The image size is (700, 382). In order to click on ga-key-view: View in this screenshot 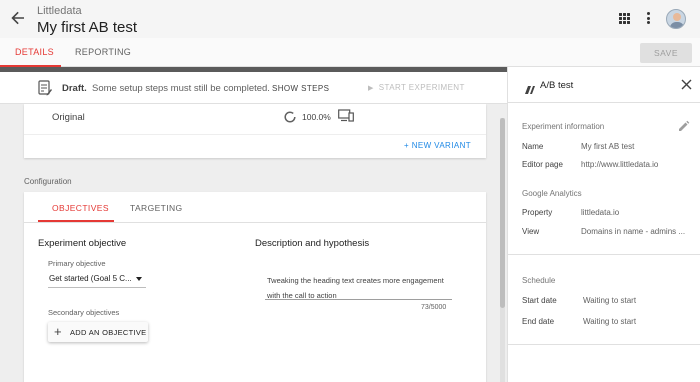, I will do `click(531, 231)`.